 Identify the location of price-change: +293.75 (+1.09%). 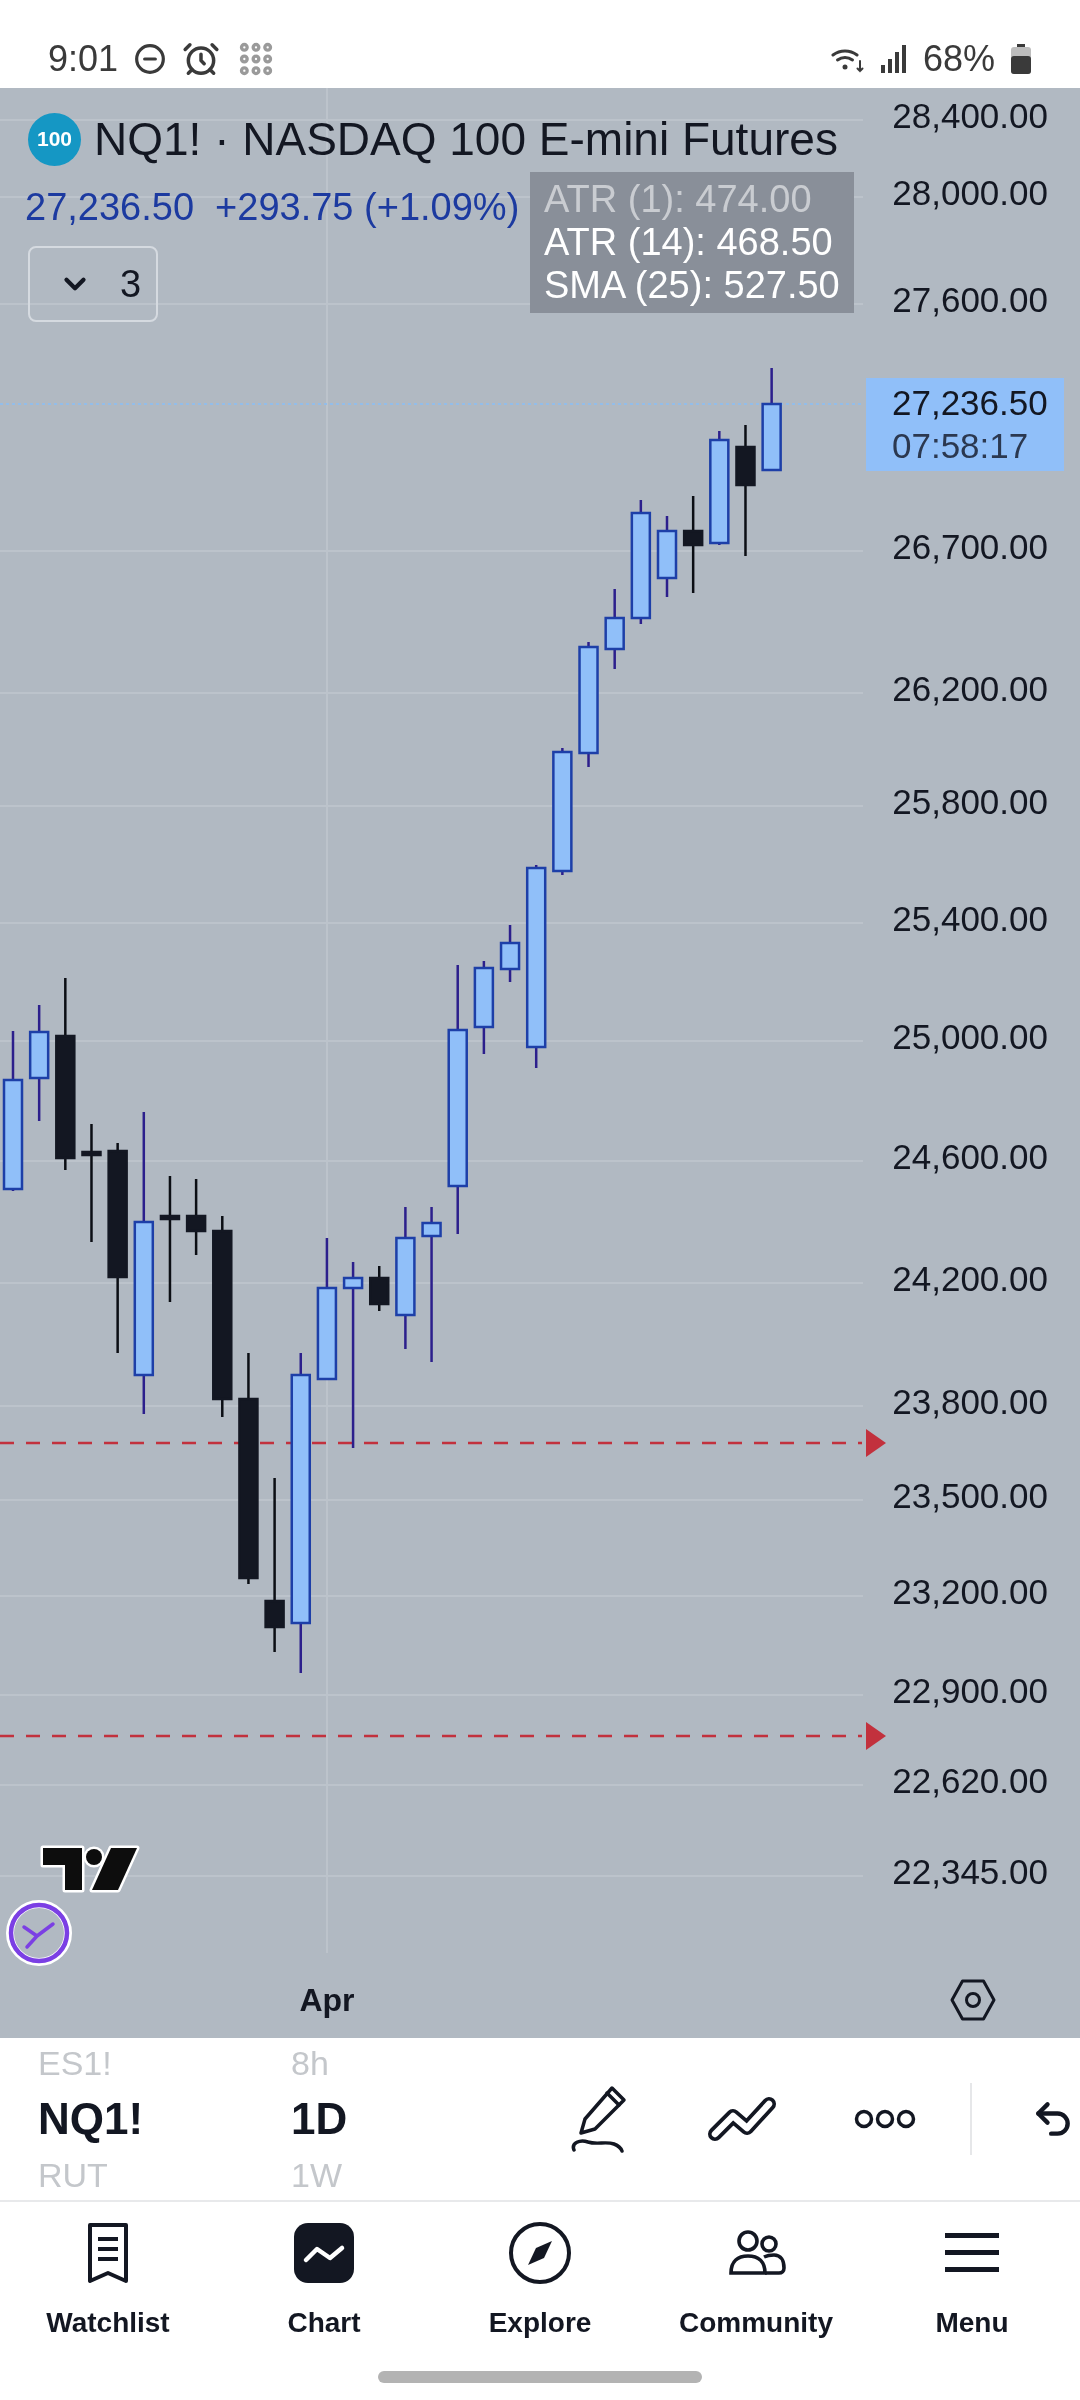
(367, 207).